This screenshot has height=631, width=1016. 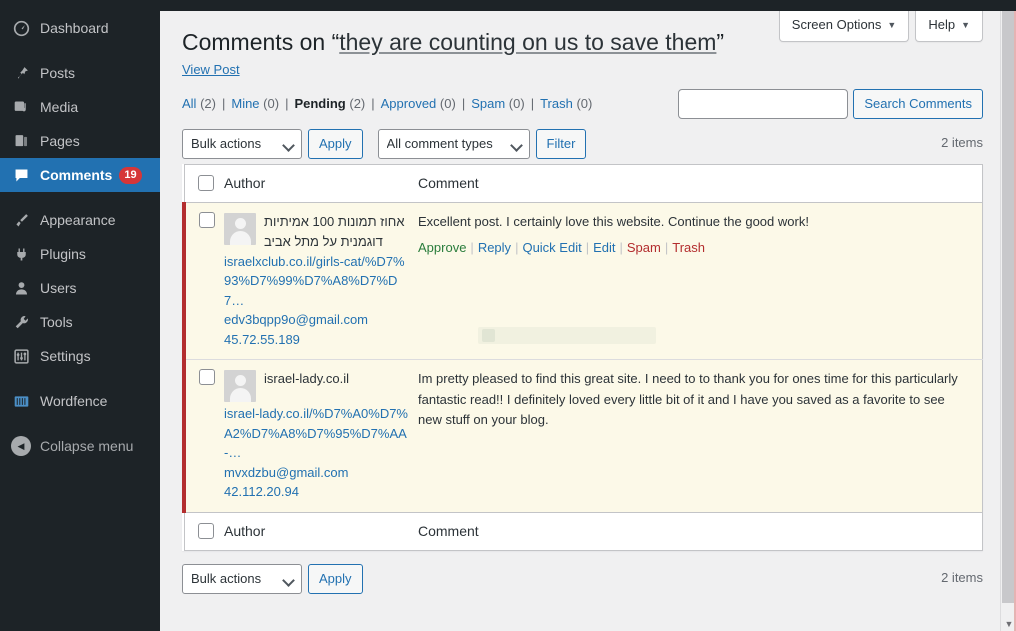 I want to click on filter-mine-link: Mine, so click(x=245, y=103).